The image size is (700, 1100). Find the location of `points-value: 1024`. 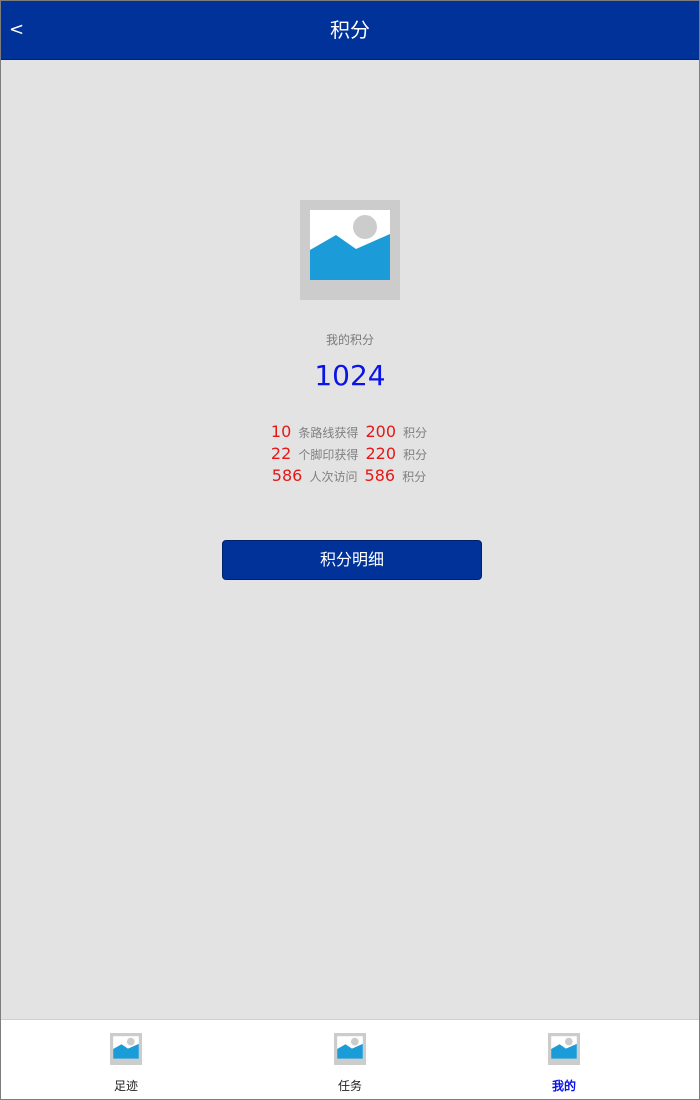

points-value: 1024 is located at coordinates (350, 375).